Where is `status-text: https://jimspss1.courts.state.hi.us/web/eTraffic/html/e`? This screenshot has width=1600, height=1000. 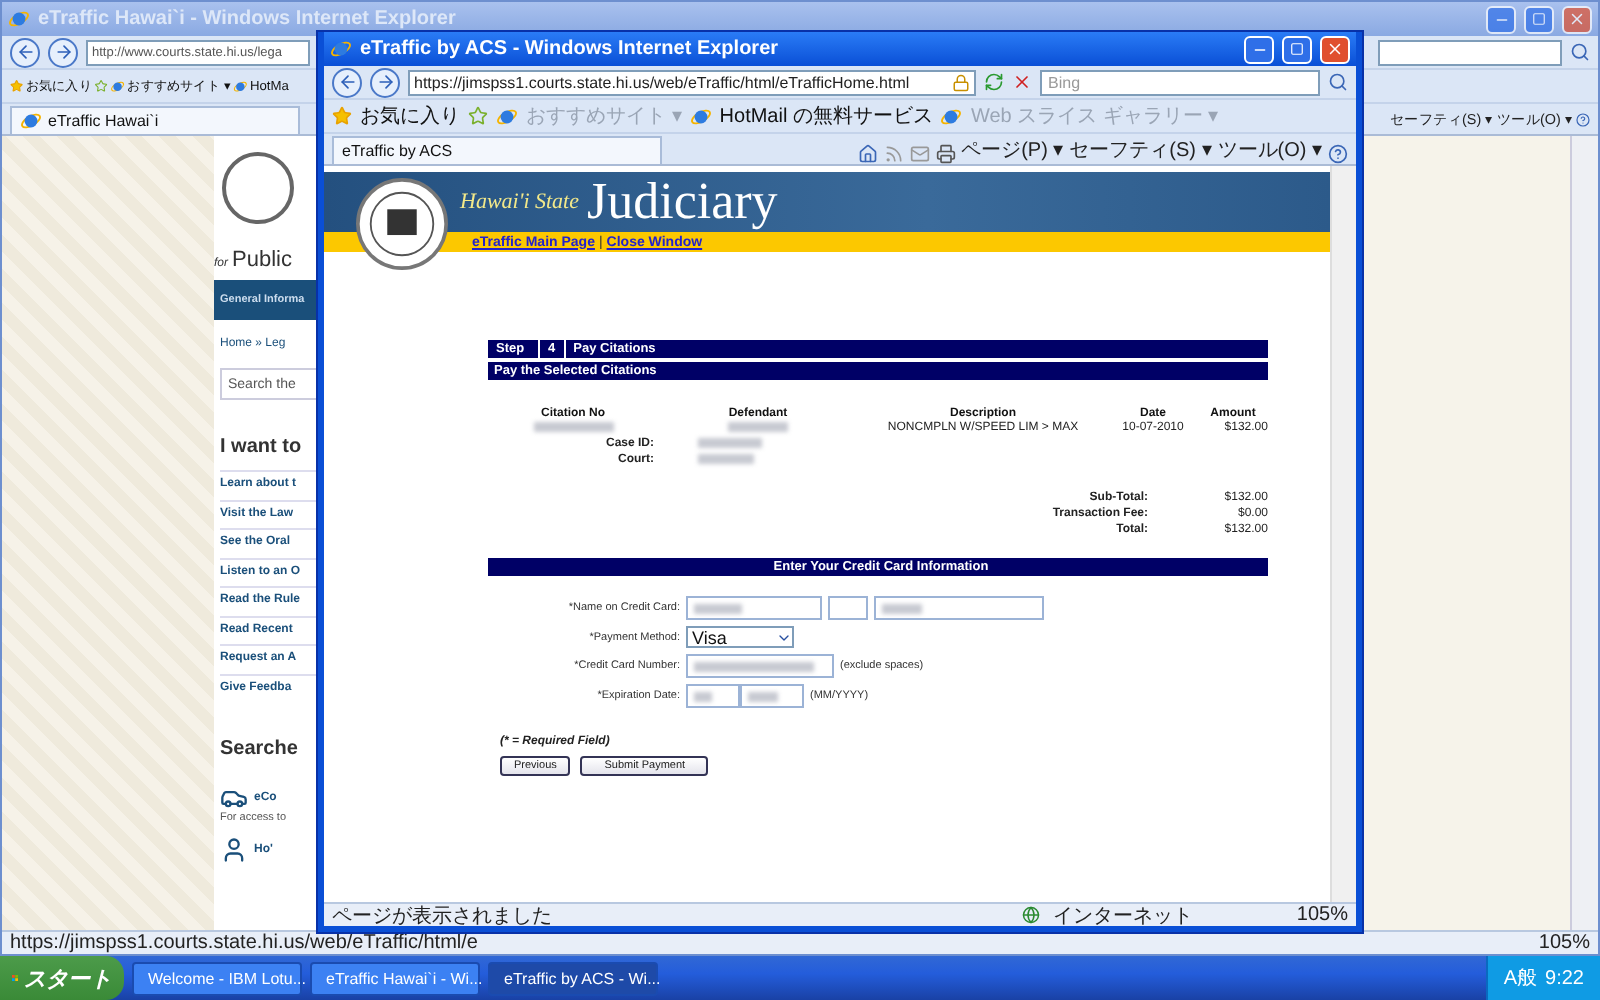
status-text: https://jimspss1.courts.state.hi.us/web/eTraffic/html/e is located at coordinates (244, 943).